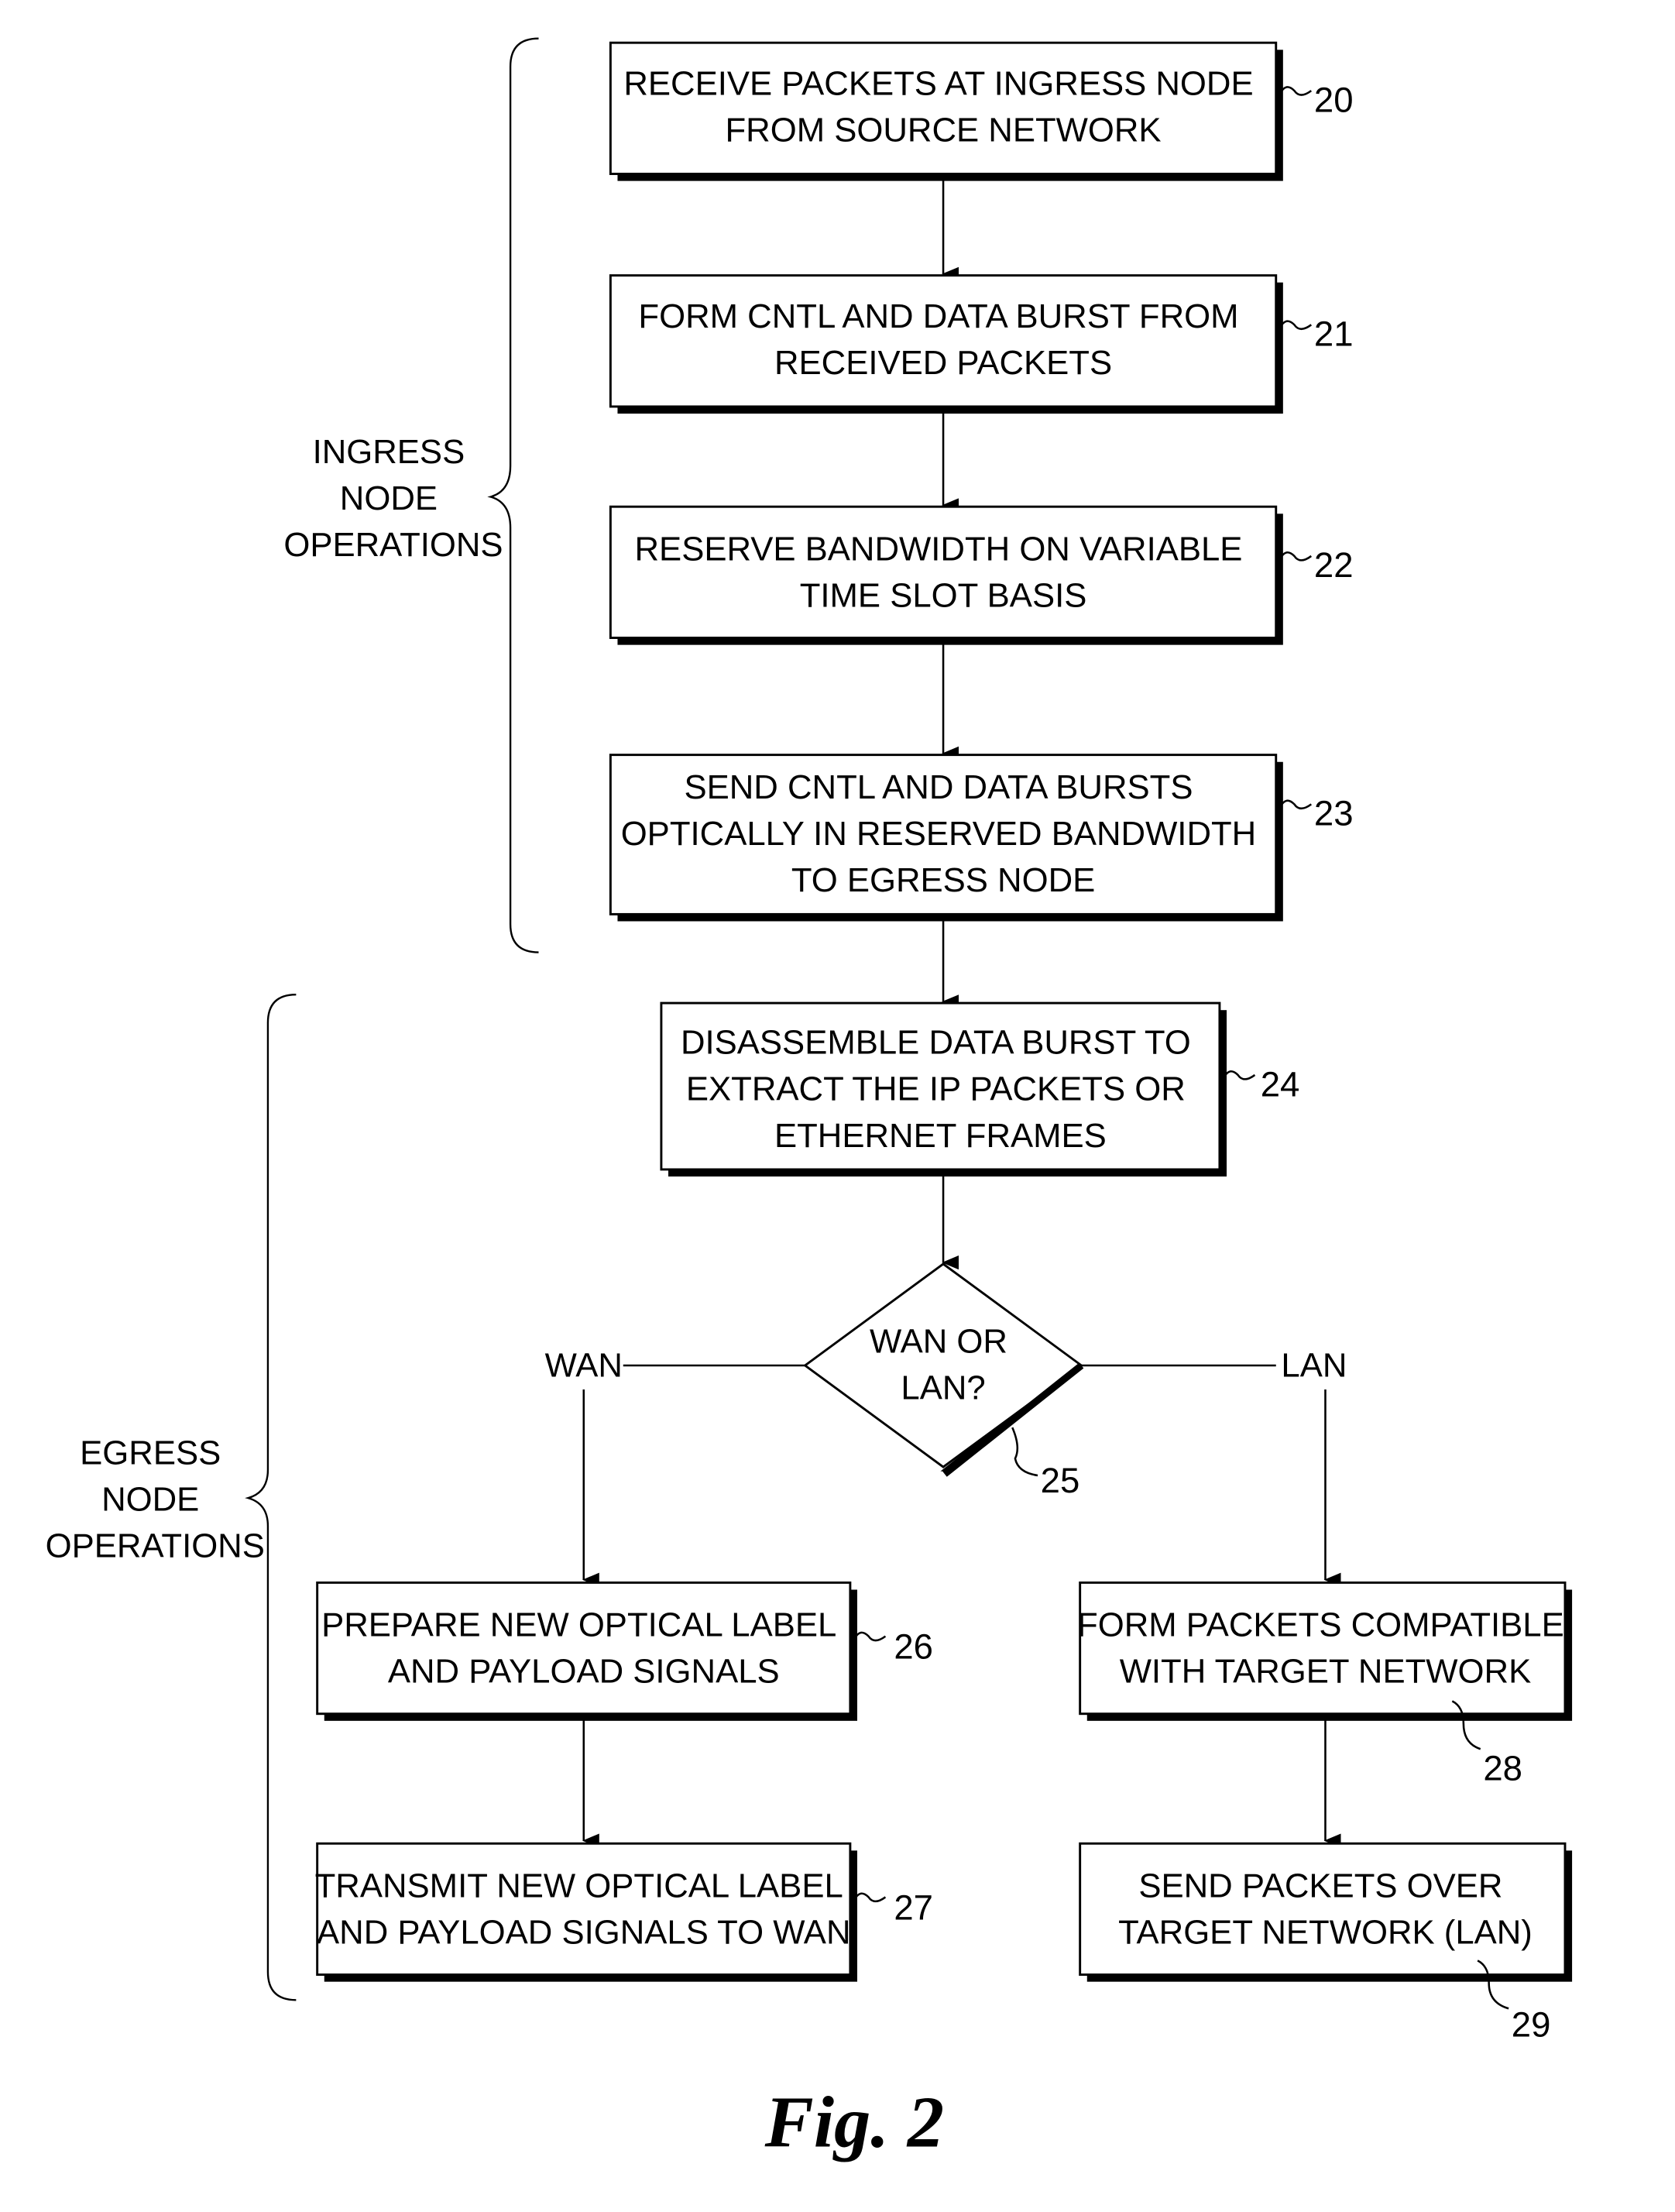  Describe the element at coordinates (393, 498) in the screenshot. I see `ingress-label: INGRESS NODE OPERATIONS` at that location.